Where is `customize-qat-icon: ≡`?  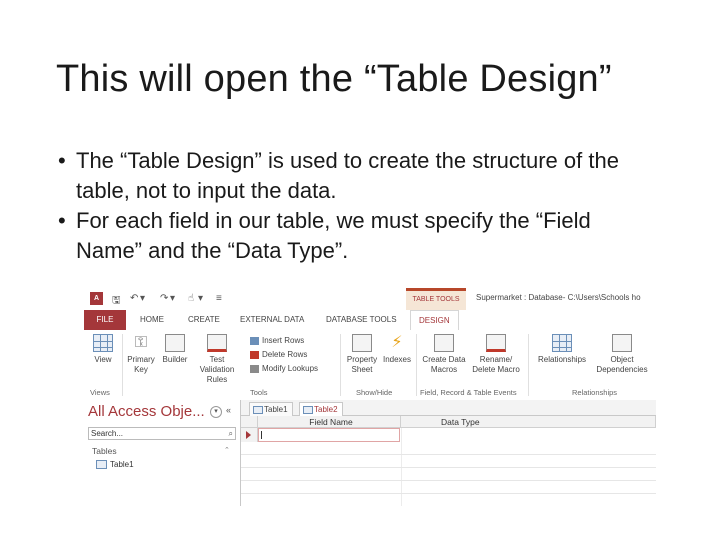
customize-qat-icon: ≡ is located at coordinates (219, 298).